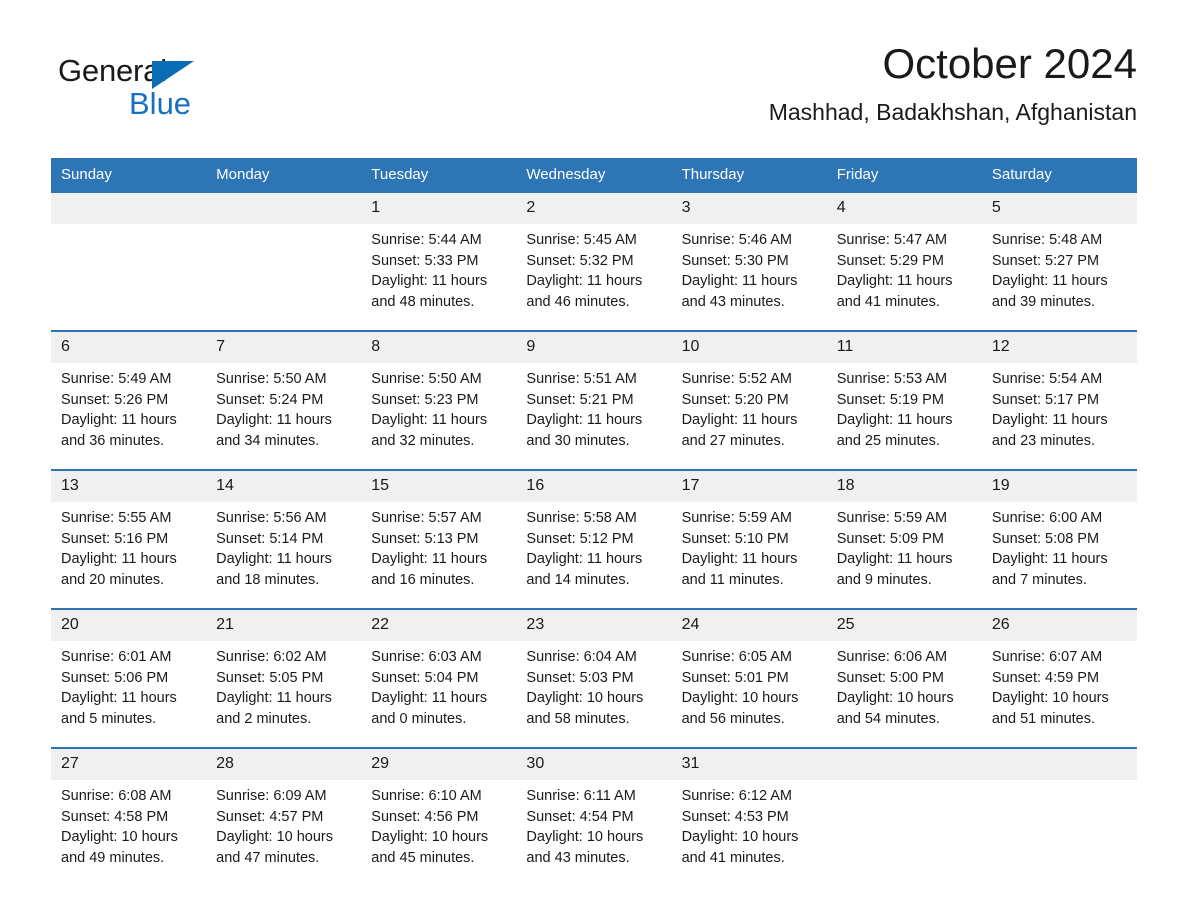 This screenshot has height=918, width=1188. I want to click on daylight-text: Daylight: 11 hours and 25 minutes., so click(894, 430).